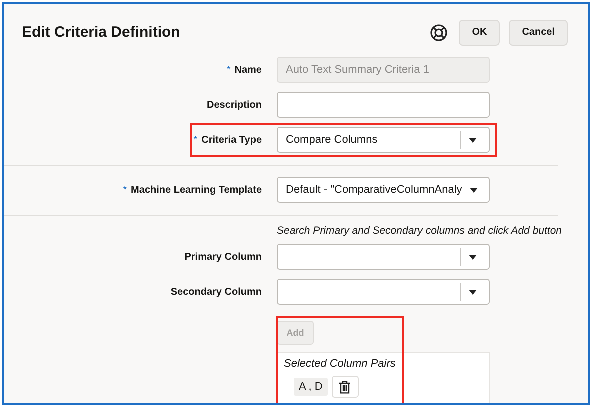  I want to click on ok-button: OK, so click(479, 33).